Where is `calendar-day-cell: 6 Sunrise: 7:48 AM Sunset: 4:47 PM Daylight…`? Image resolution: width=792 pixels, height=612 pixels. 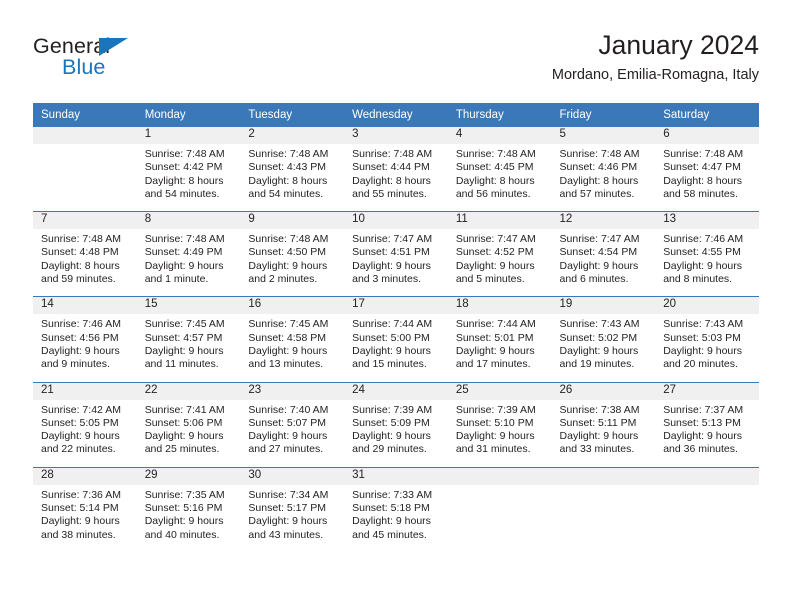 calendar-day-cell: 6 Sunrise: 7:48 AM Sunset: 4:47 PM Daylight… is located at coordinates (707, 169).